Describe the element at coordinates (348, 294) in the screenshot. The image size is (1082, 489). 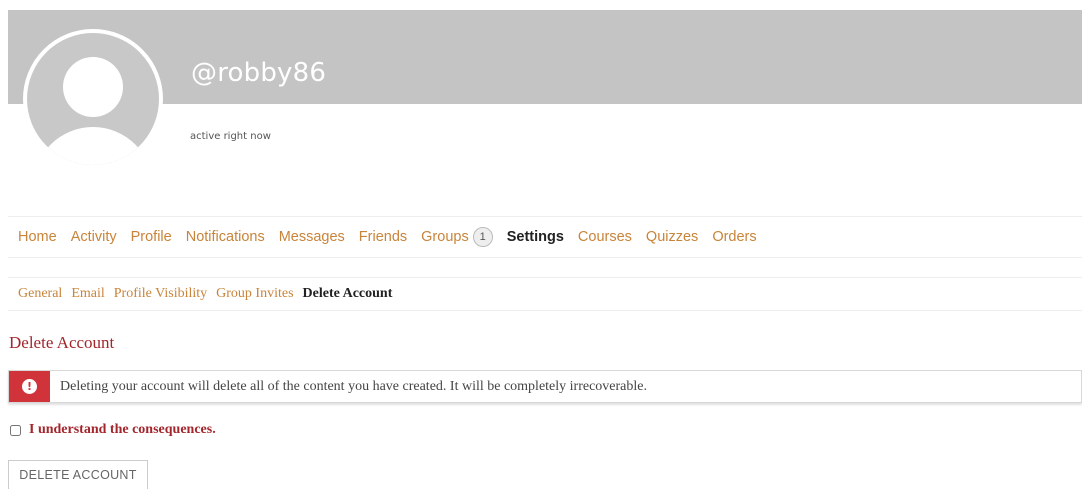
I see `subnav-item-delete-account: Delete Account` at that location.